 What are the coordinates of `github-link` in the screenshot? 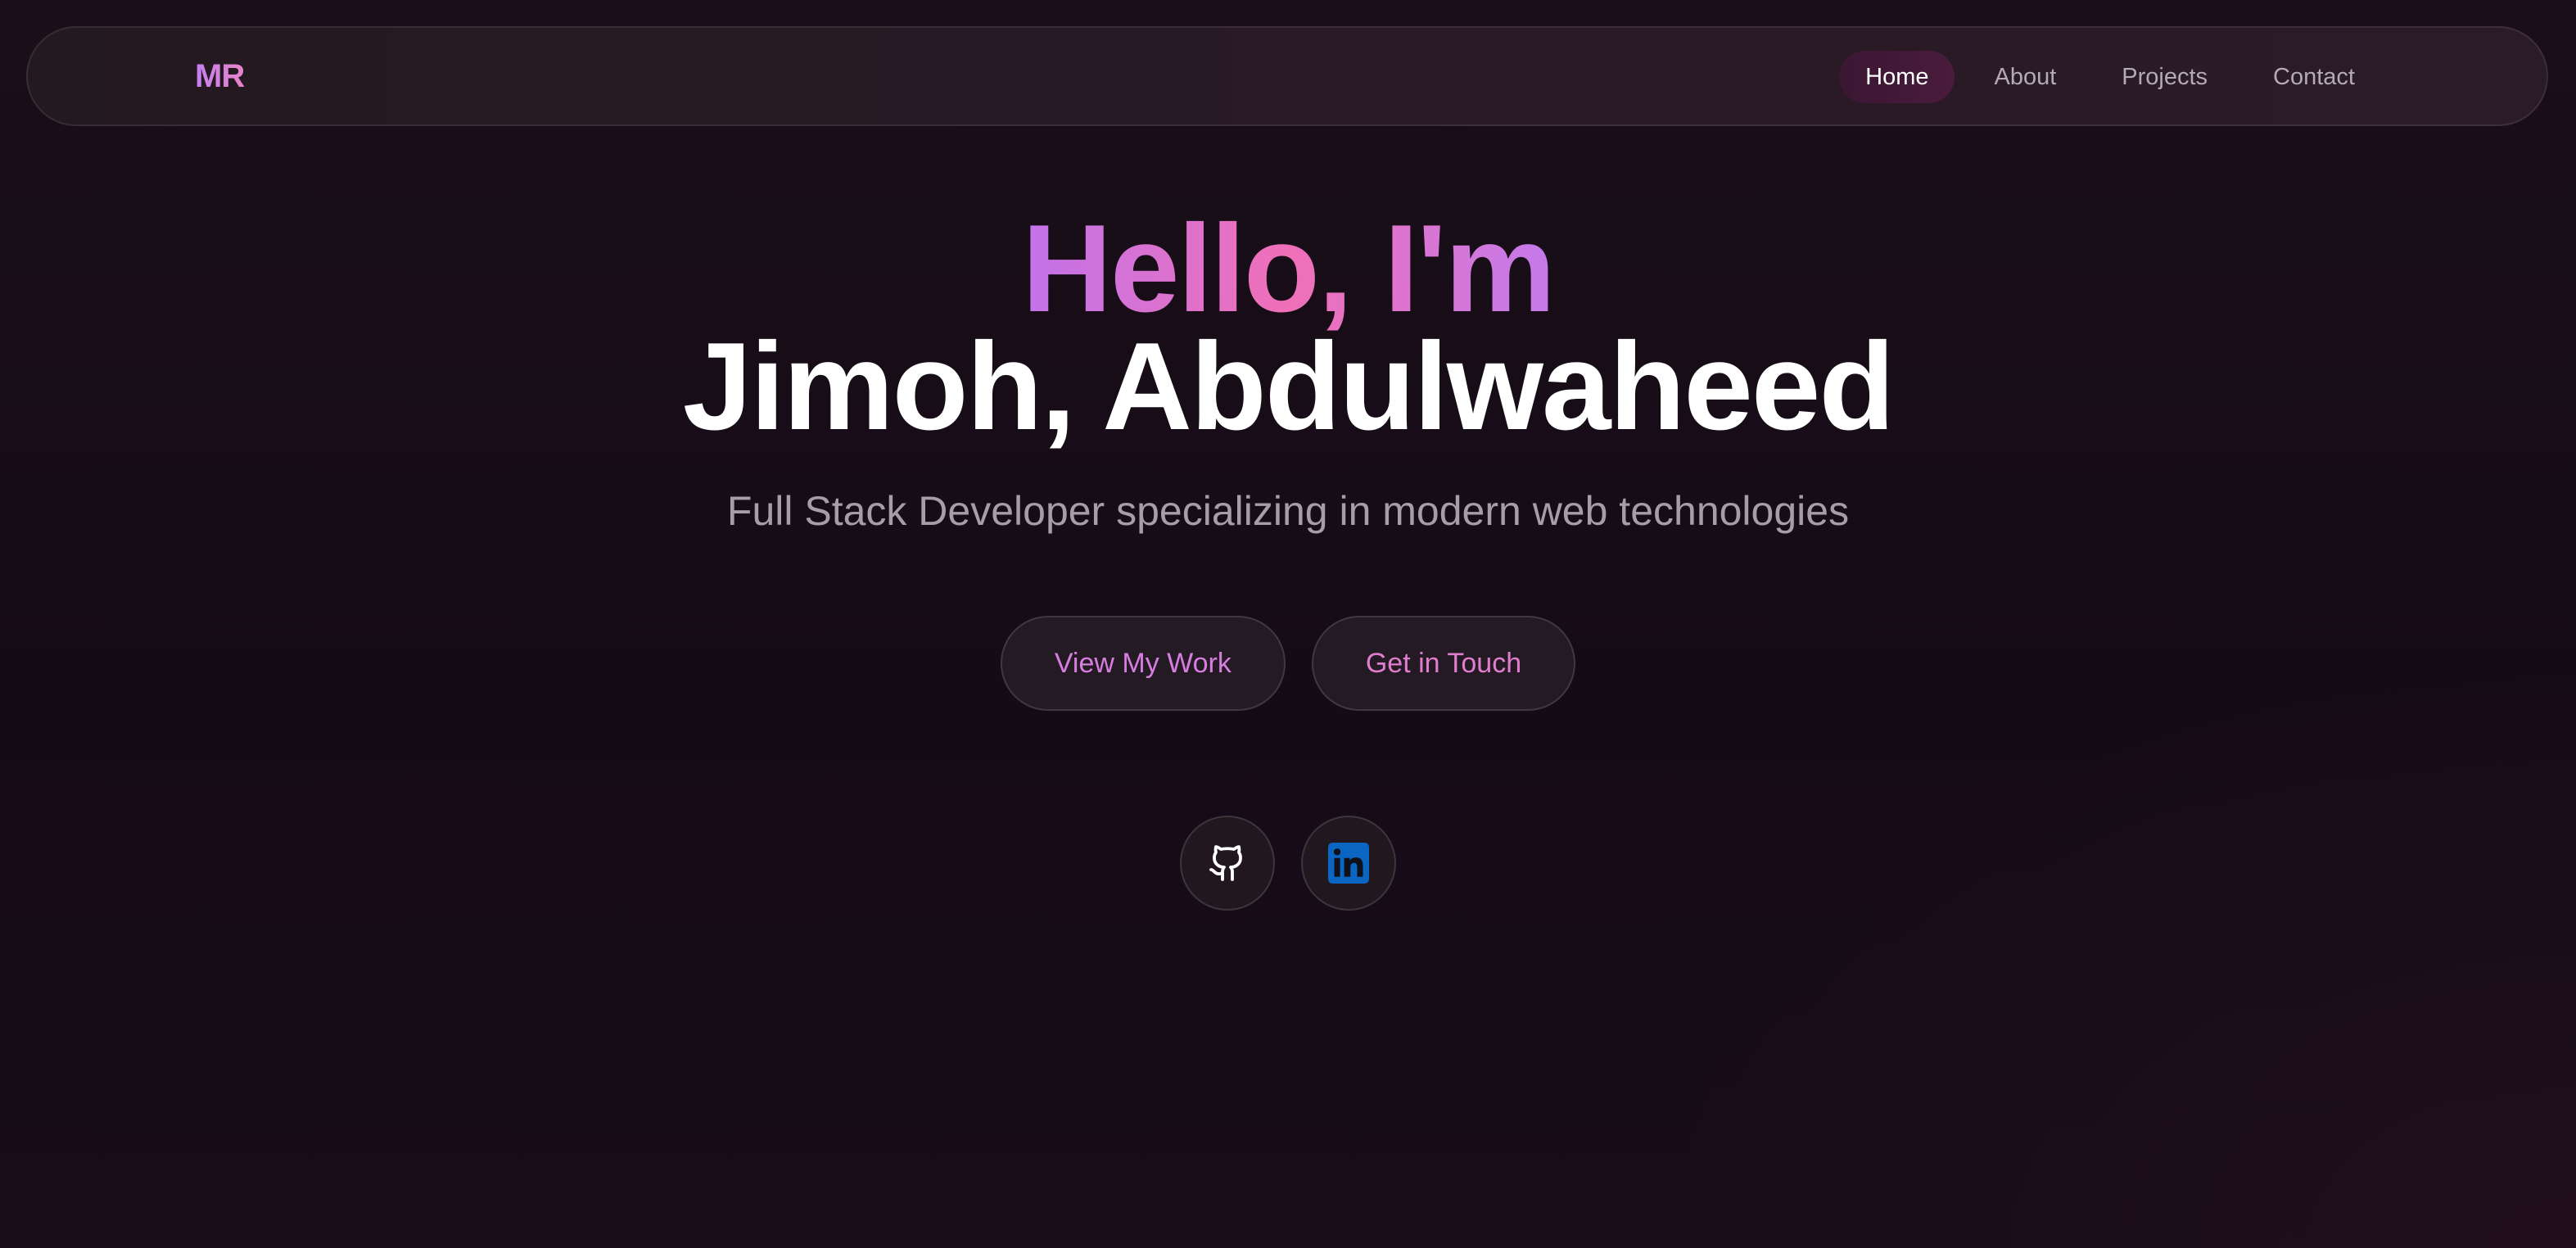 It's located at (1227, 863).